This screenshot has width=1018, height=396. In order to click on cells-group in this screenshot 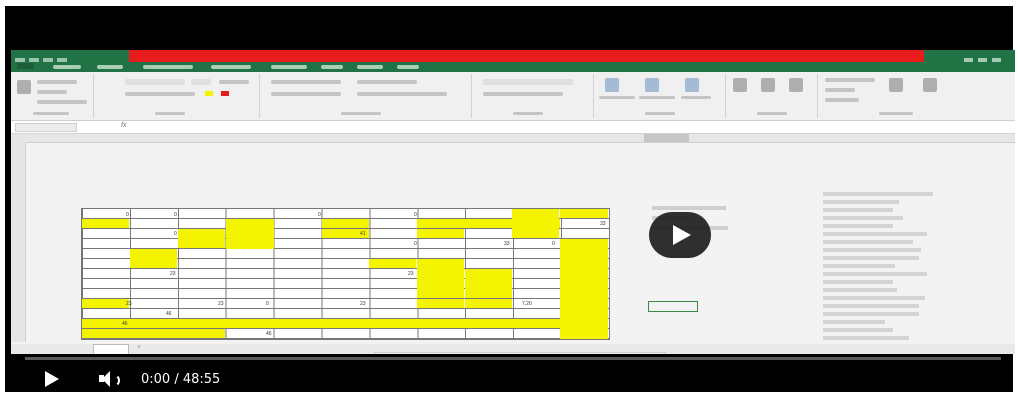, I will do `click(772, 96)`.